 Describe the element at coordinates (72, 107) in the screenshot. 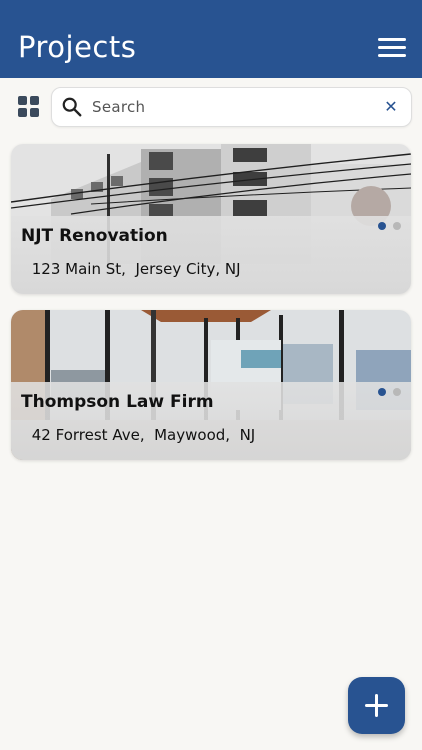

I see `search-icon` at that location.